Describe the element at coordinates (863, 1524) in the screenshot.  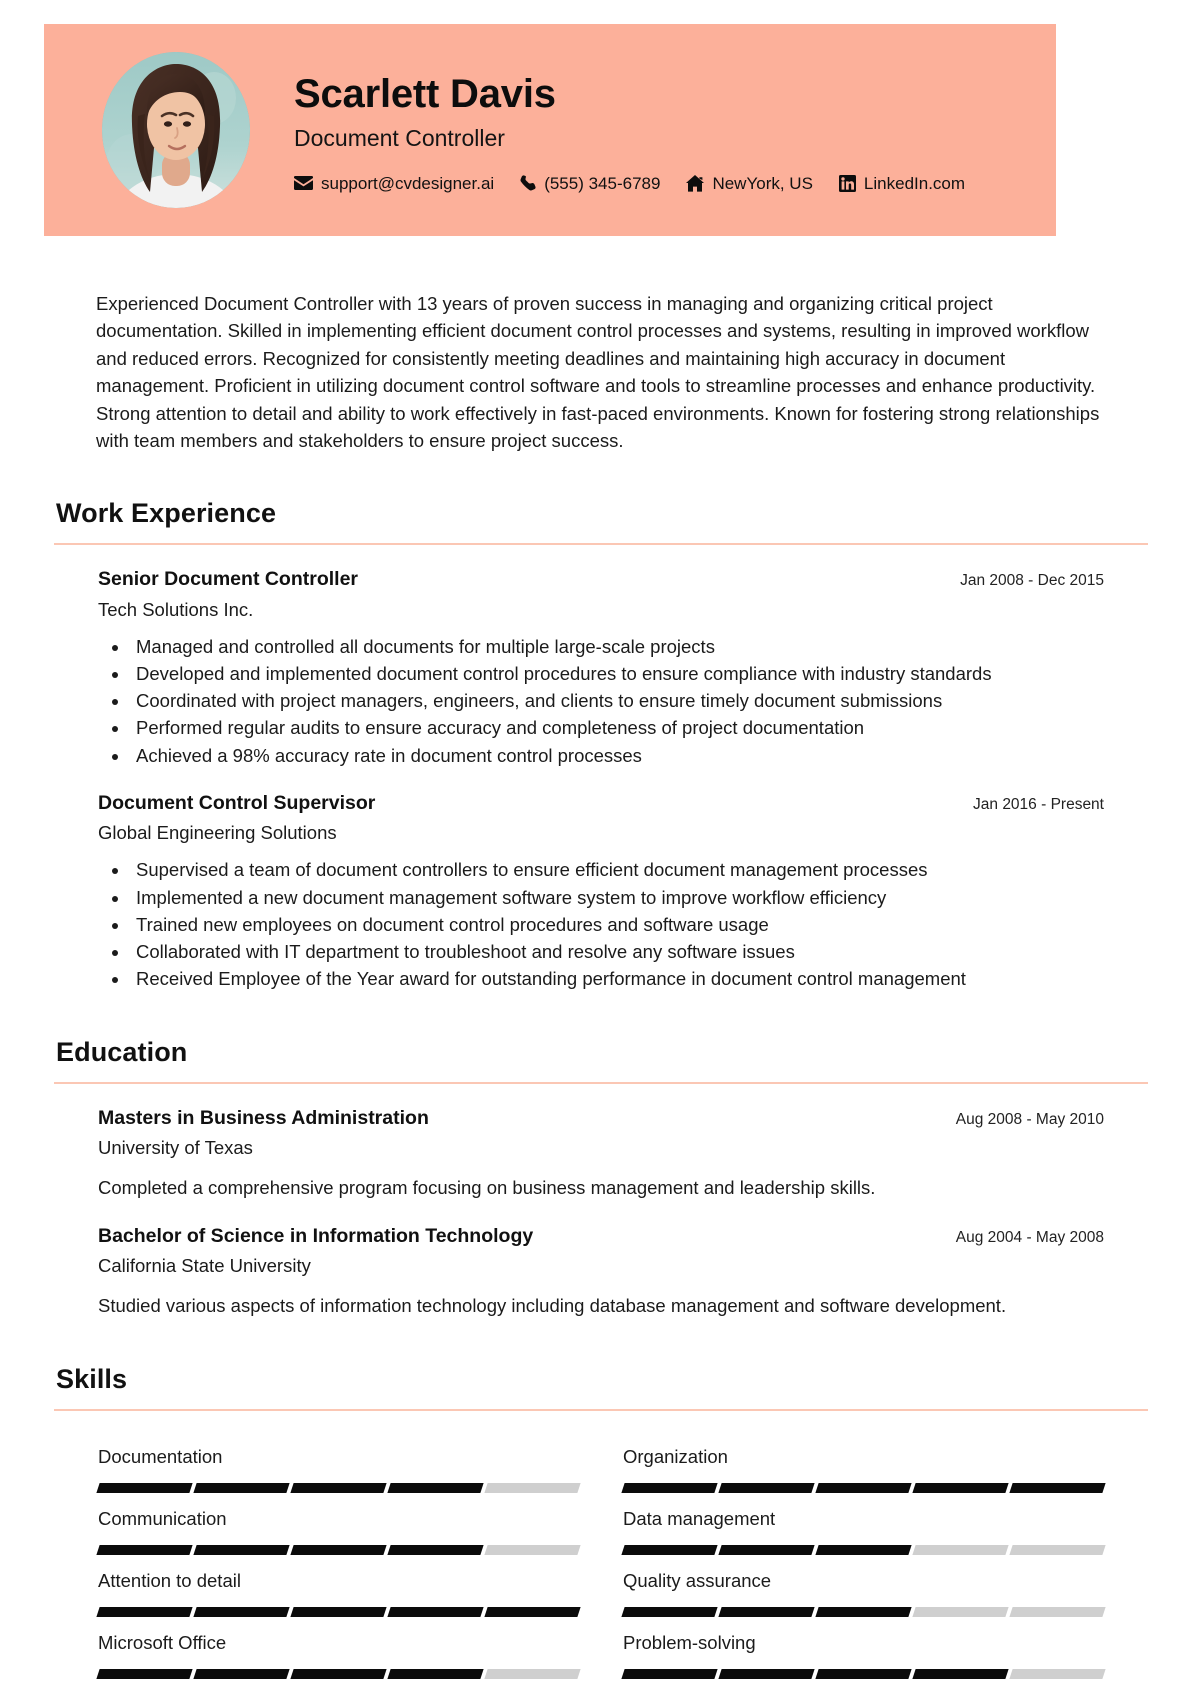
I see `skill-item: Data management` at that location.